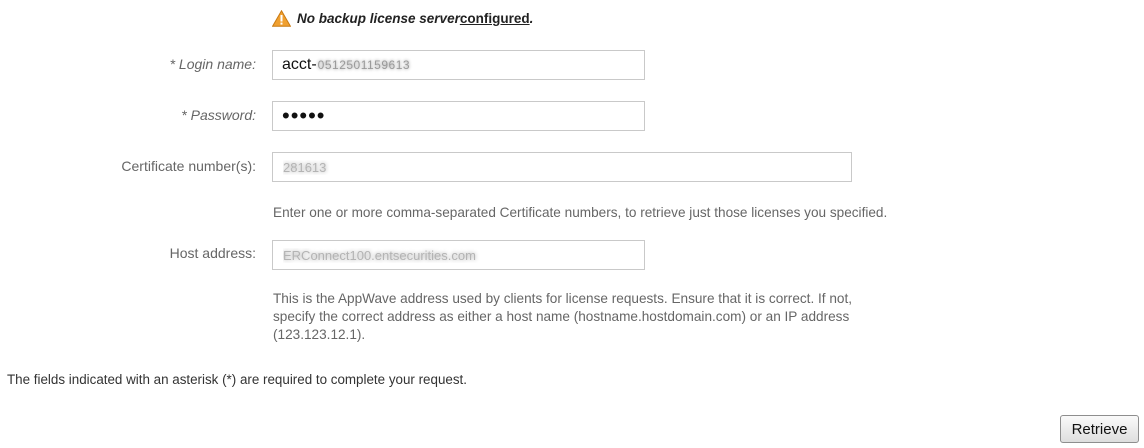  What do you see at coordinates (458, 116) in the screenshot?
I see `password-input` at bounding box center [458, 116].